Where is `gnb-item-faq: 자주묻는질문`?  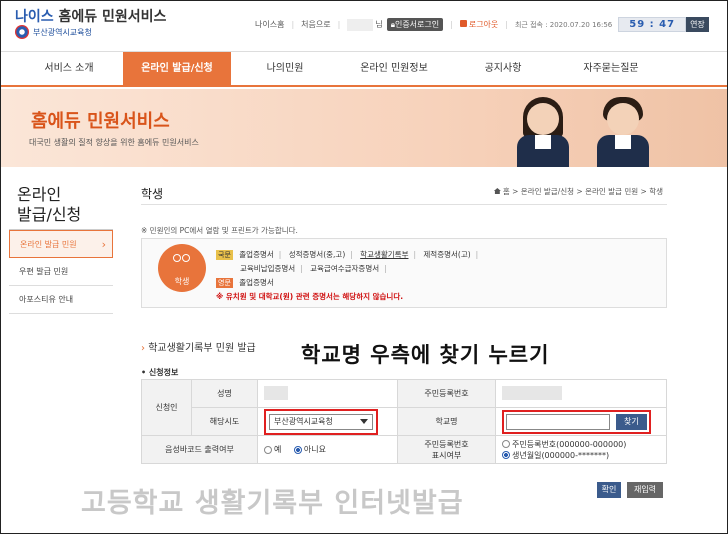
gnb-item-faq: 자주묻는질문 is located at coordinates (611, 69).